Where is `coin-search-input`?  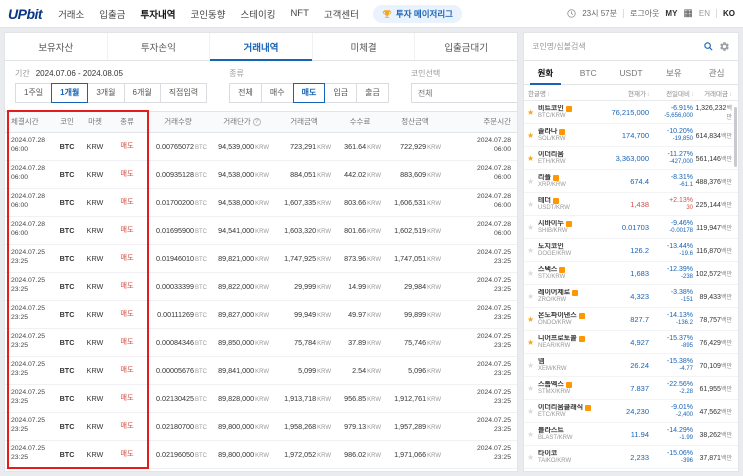
coin-search-input is located at coordinates (615, 46).